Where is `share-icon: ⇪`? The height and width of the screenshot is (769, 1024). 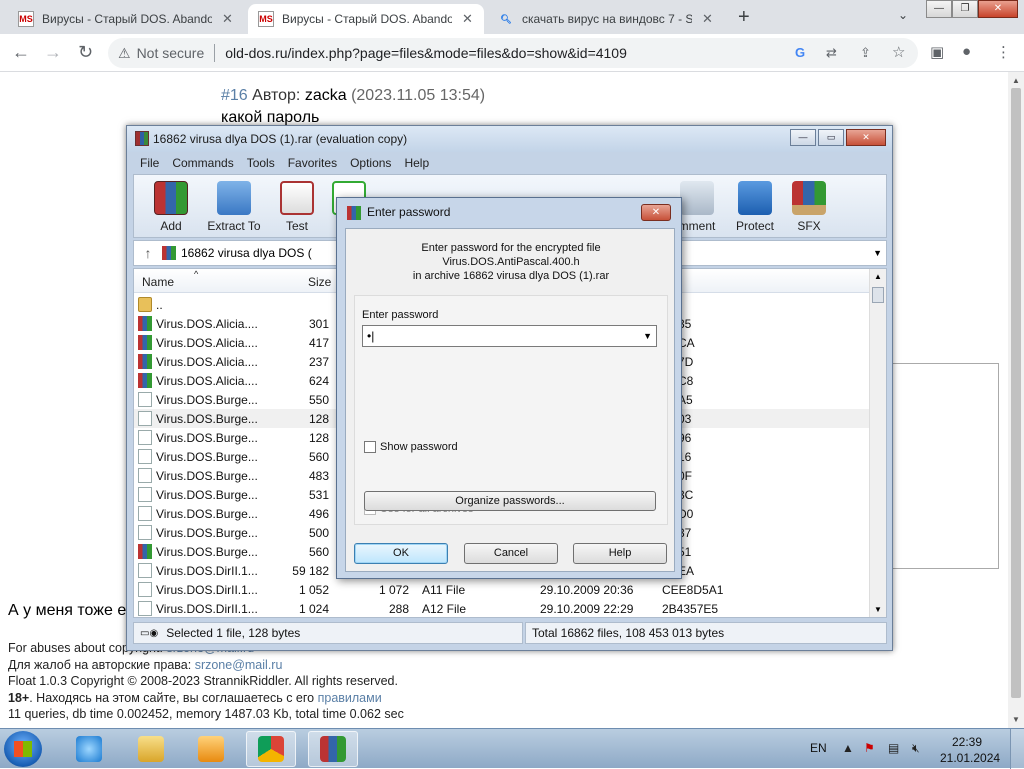
share-icon: ⇪ is located at coordinates (865, 53).